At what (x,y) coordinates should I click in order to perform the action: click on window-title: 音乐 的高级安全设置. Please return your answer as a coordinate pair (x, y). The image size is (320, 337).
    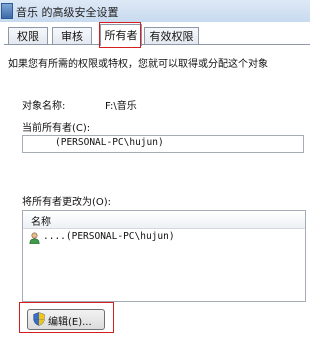
    Looking at the image, I should click on (67, 12).